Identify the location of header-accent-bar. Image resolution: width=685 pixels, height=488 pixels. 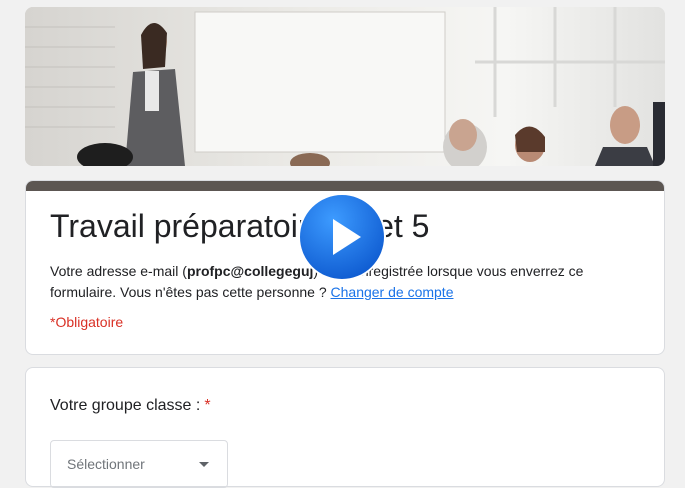
(345, 186).